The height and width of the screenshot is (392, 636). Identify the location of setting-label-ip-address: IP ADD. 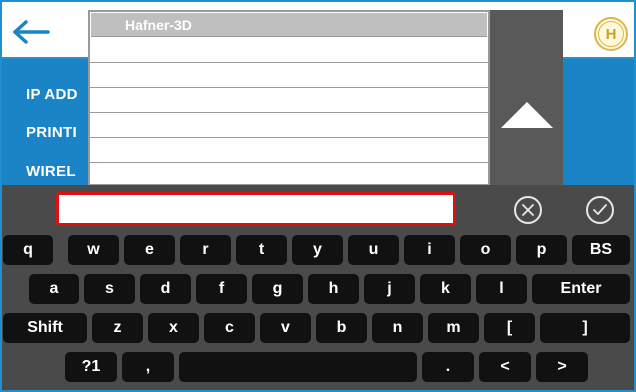
(52, 94).